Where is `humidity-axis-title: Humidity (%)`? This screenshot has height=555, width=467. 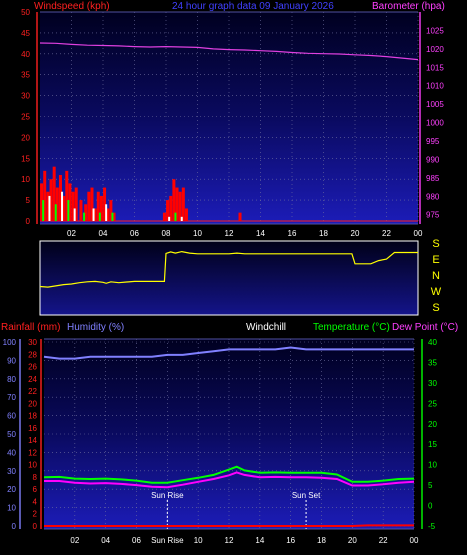 humidity-axis-title: Humidity (%) is located at coordinates (95, 327).